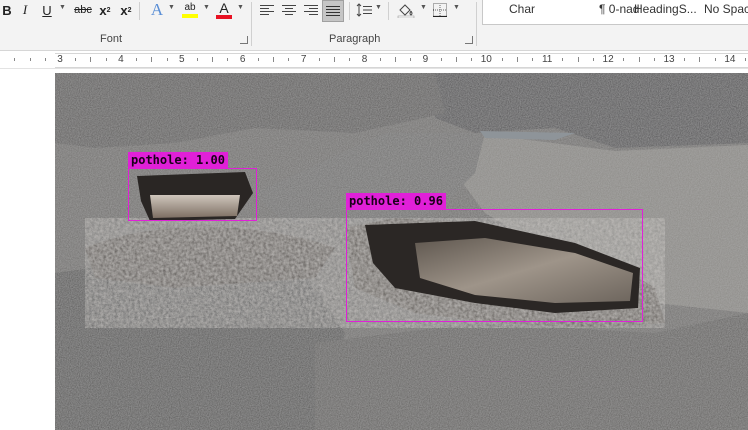 The width and height of the screenshot is (748, 430). Describe the element at coordinates (469, 40) in the screenshot. I see `paragraph-dialog-launcher-icon` at that location.